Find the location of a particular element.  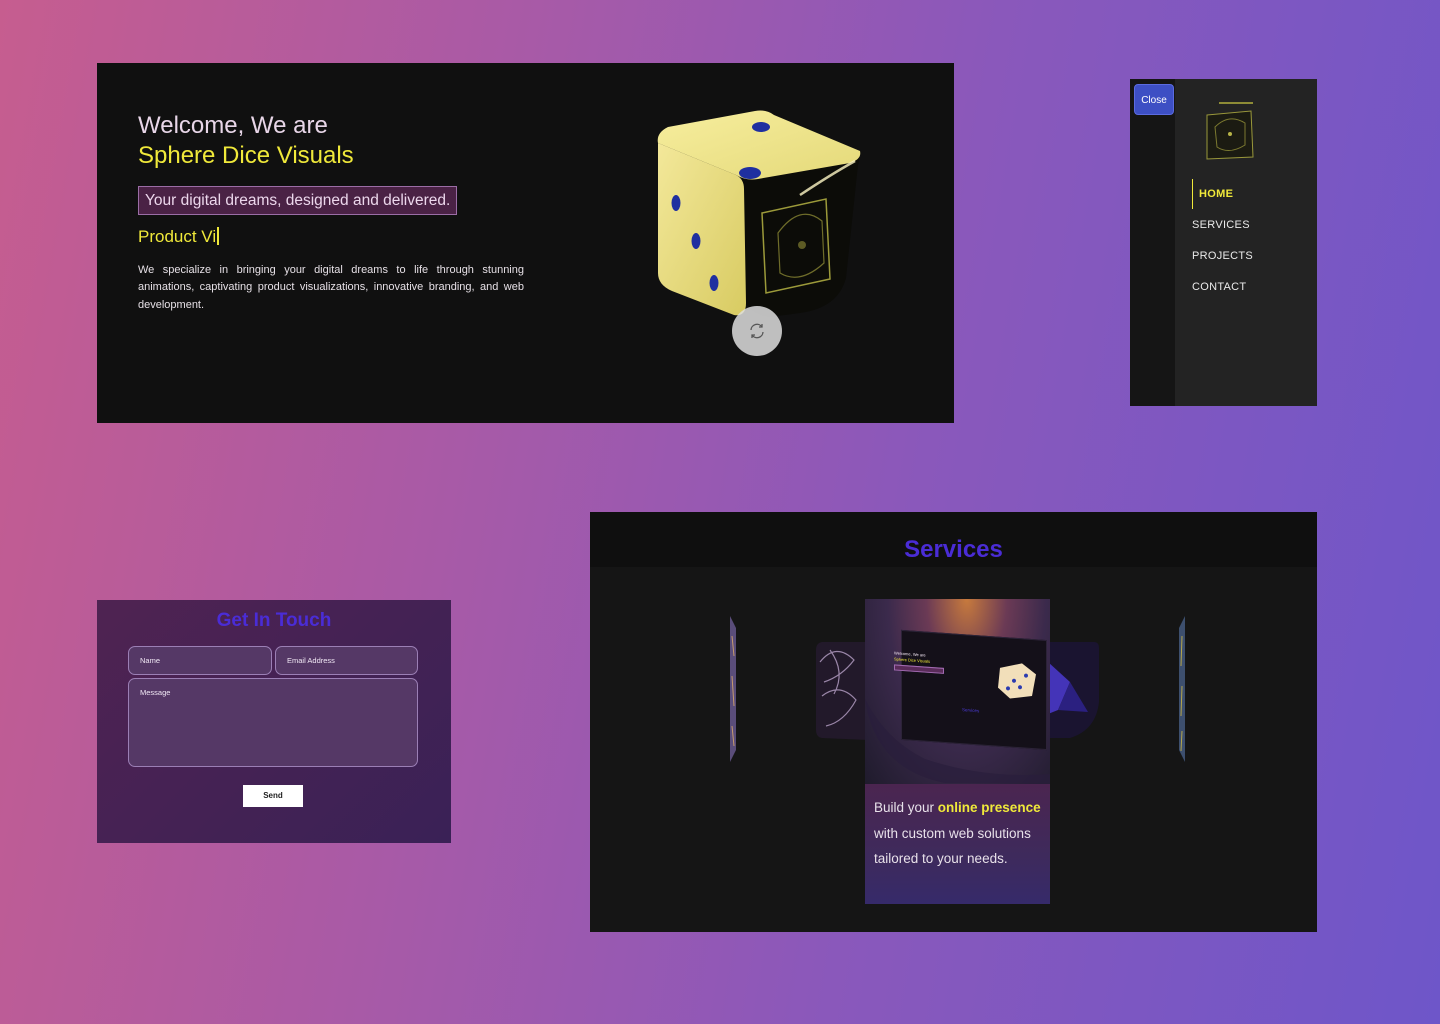

hero-brand-name: Sphere Dice Visuals is located at coordinates (246, 155).